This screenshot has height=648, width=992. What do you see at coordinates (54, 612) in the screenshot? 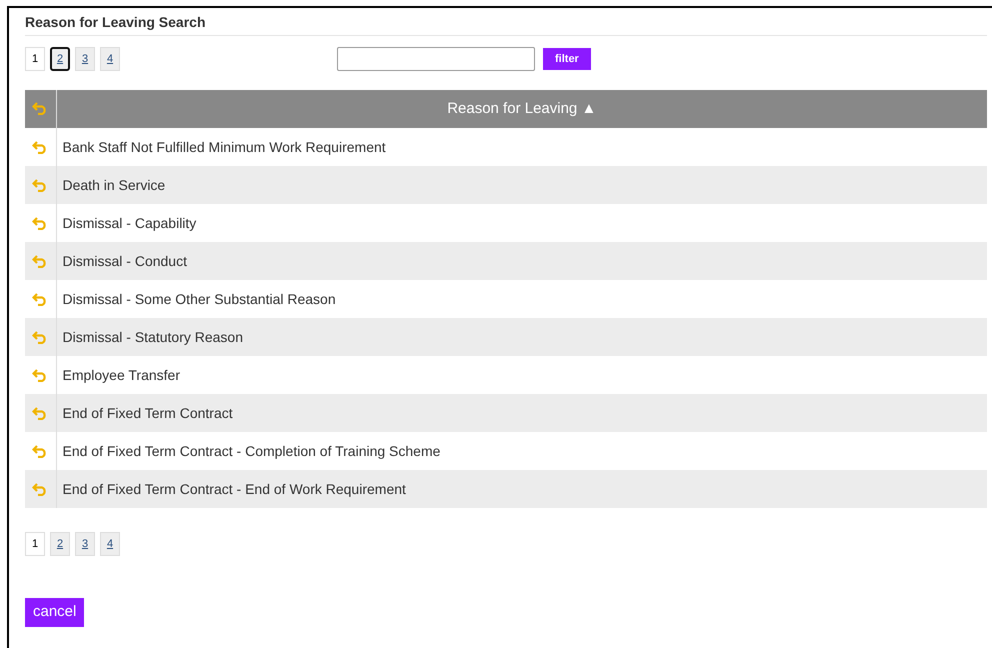
I see `cancel-button: cancel` at bounding box center [54, 612].